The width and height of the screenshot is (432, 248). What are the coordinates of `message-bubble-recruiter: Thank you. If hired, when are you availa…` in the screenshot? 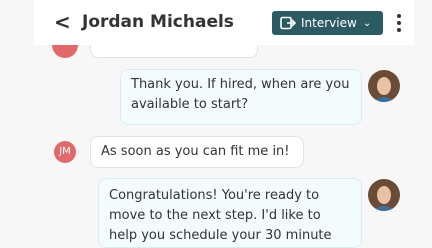 It's located at (241, 97).